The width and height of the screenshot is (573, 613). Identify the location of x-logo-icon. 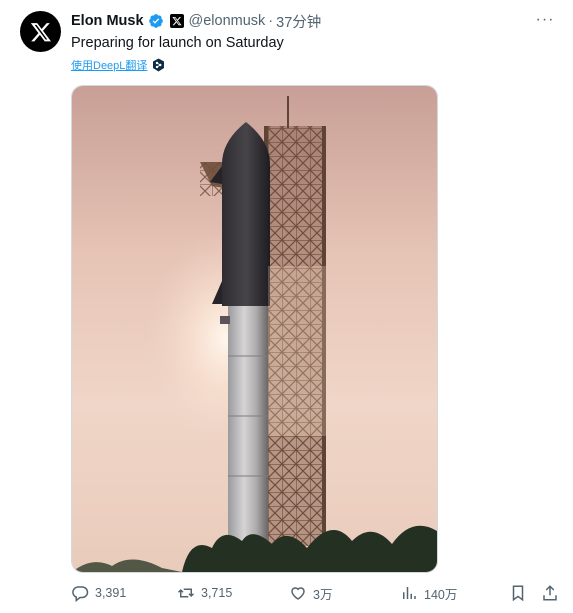
(40, 31).